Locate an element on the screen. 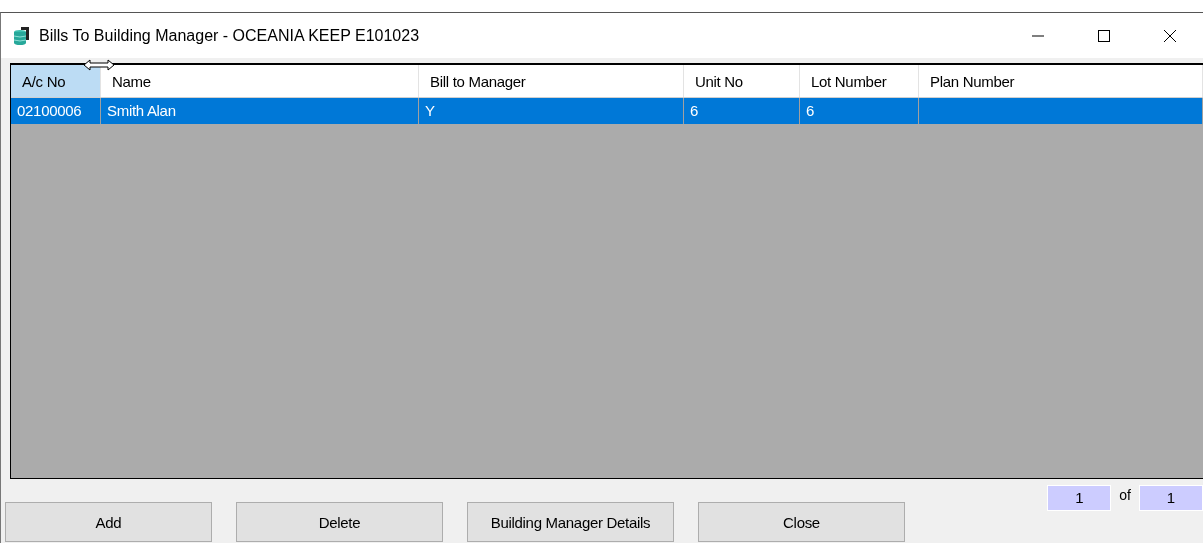 The height and width of the screenshot is (543, 1203). column-header: Plan Number is located at coordinates (1061, 81).